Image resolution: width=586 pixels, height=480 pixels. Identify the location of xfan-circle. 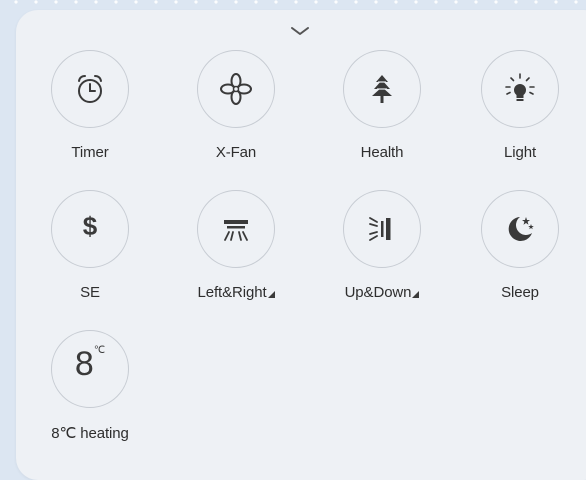
(236, 89).